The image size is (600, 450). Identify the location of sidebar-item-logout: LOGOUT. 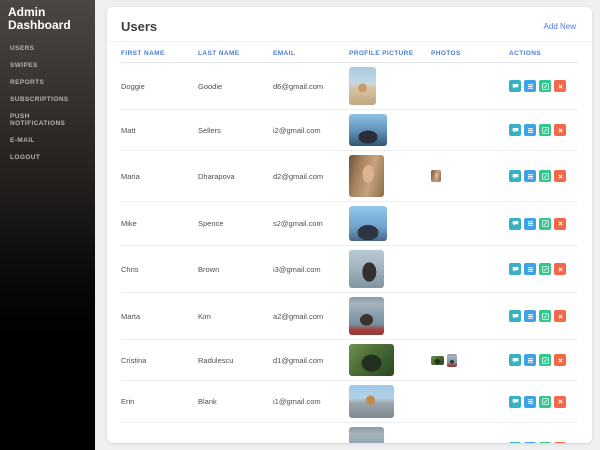
(47, 157).